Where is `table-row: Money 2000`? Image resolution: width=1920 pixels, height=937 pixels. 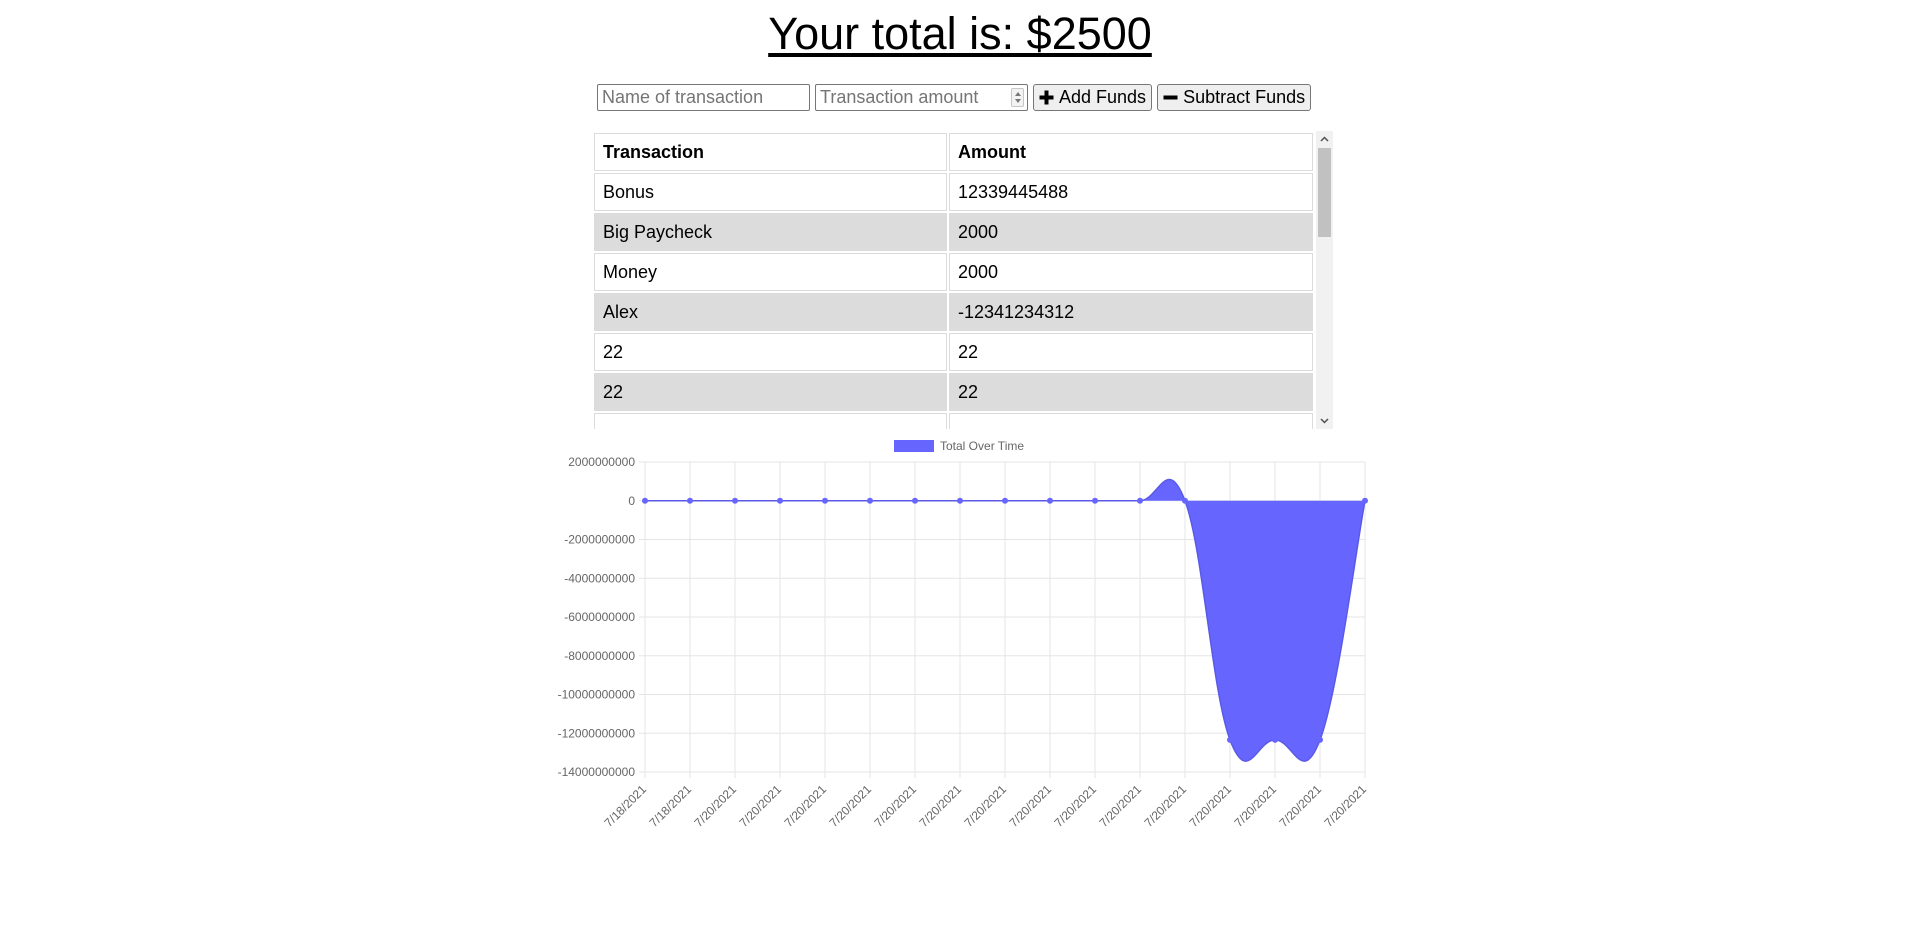
table-row: Money 2000 is located at coordinates (953, 272).